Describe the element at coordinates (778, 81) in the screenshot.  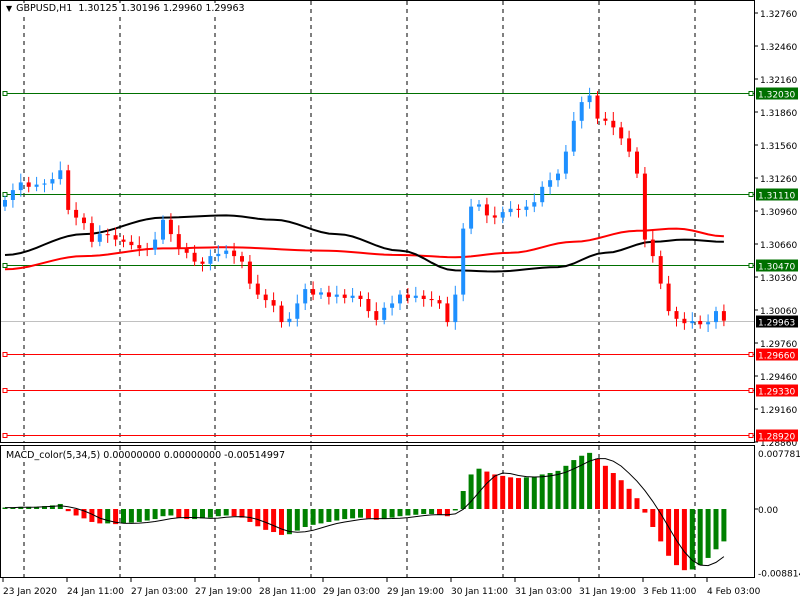
I see `price-tick-label: 1.32160` at that location.